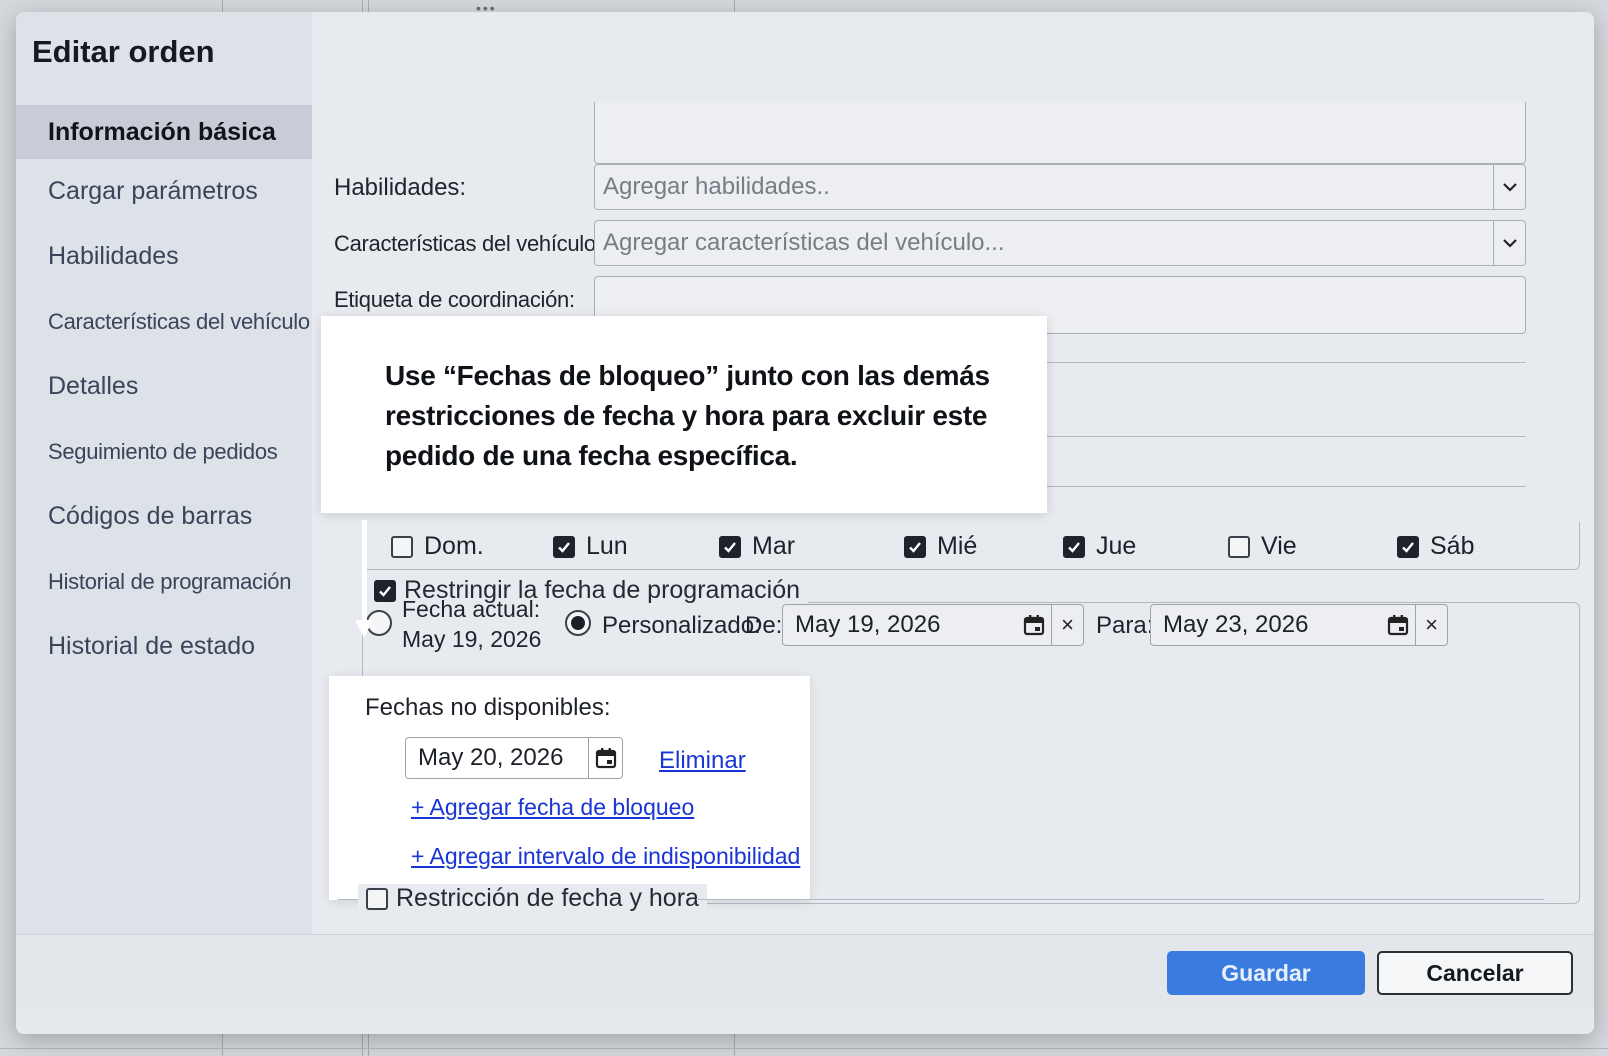 The width and height of the screenshot is (1608, 1056). I want to click on weekday-sat: Sáb, so click(1435, 546).